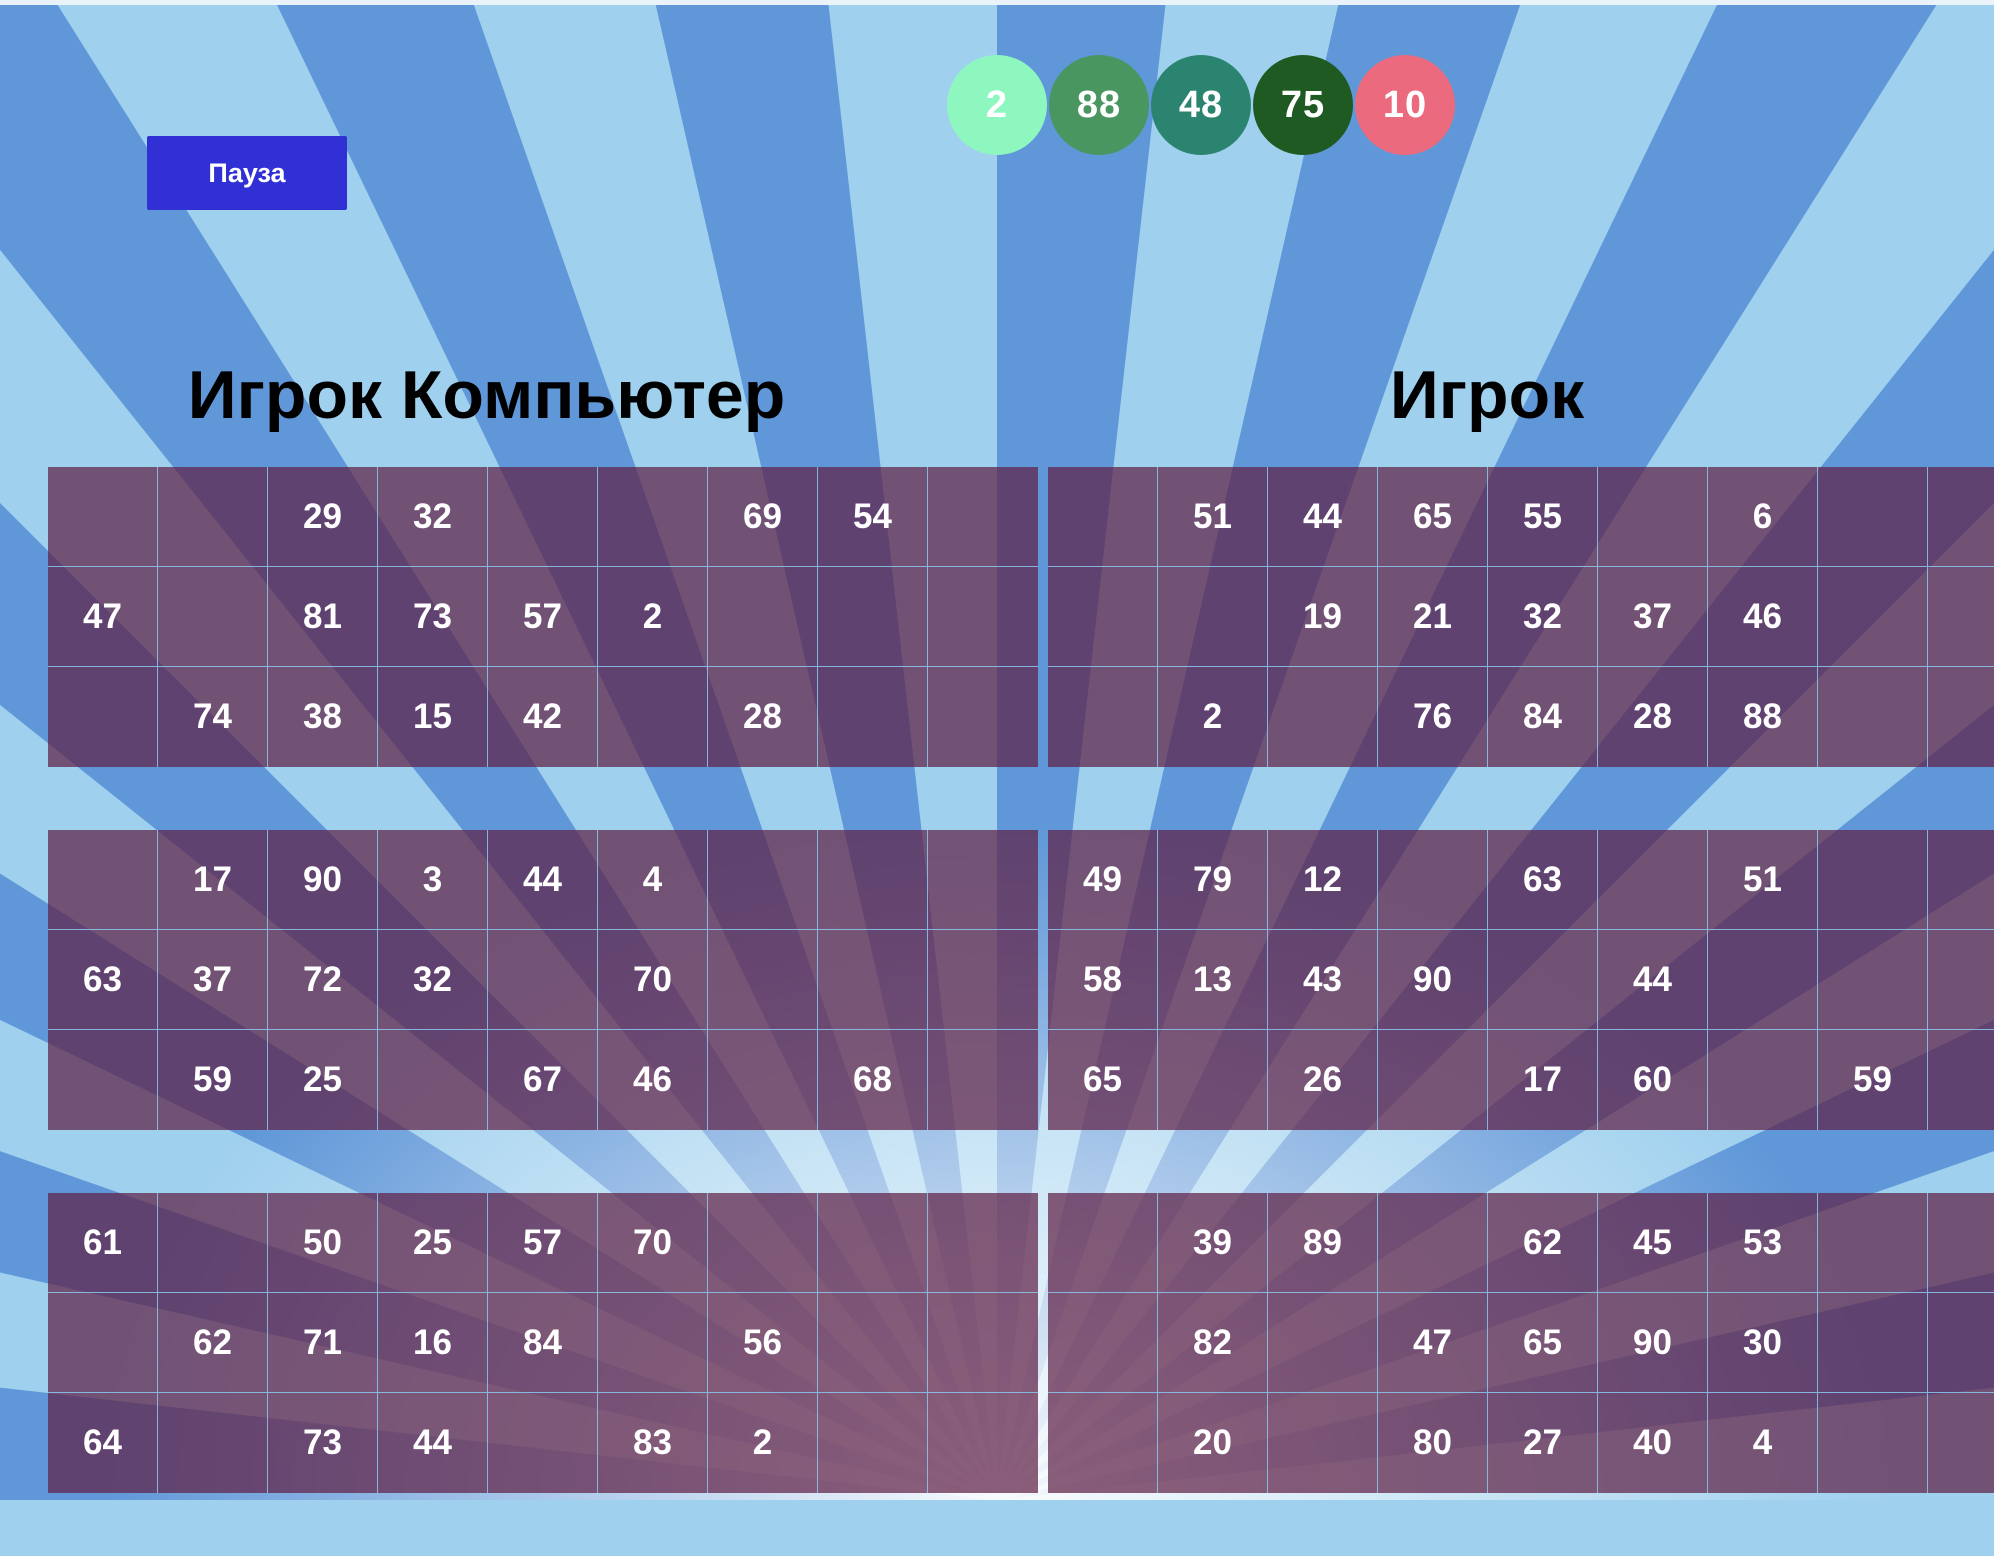 Image resolution: width=1994 pixels, height=1556 pixels. What do you see at coordinates (1433, 617) in the screenshot?
I see `card-cell: 21` at bounding box center [1433, 617].